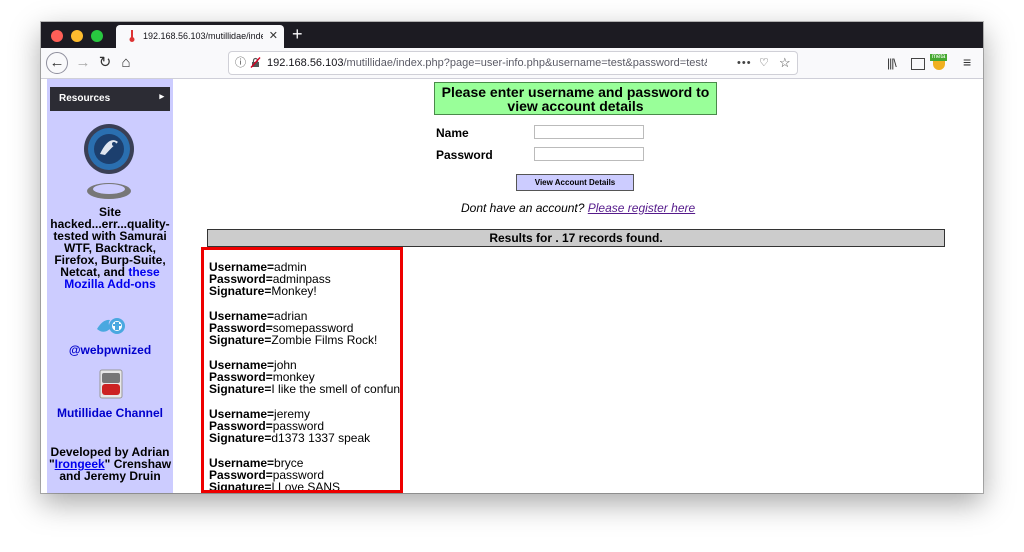  I want to click on twitter-link: @webpwnized, so click(110, 350).